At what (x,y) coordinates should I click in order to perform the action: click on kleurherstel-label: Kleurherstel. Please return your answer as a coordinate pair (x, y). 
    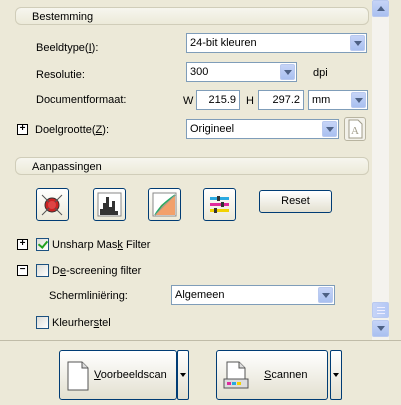
    Looking at the image, I should click on (81, 323).